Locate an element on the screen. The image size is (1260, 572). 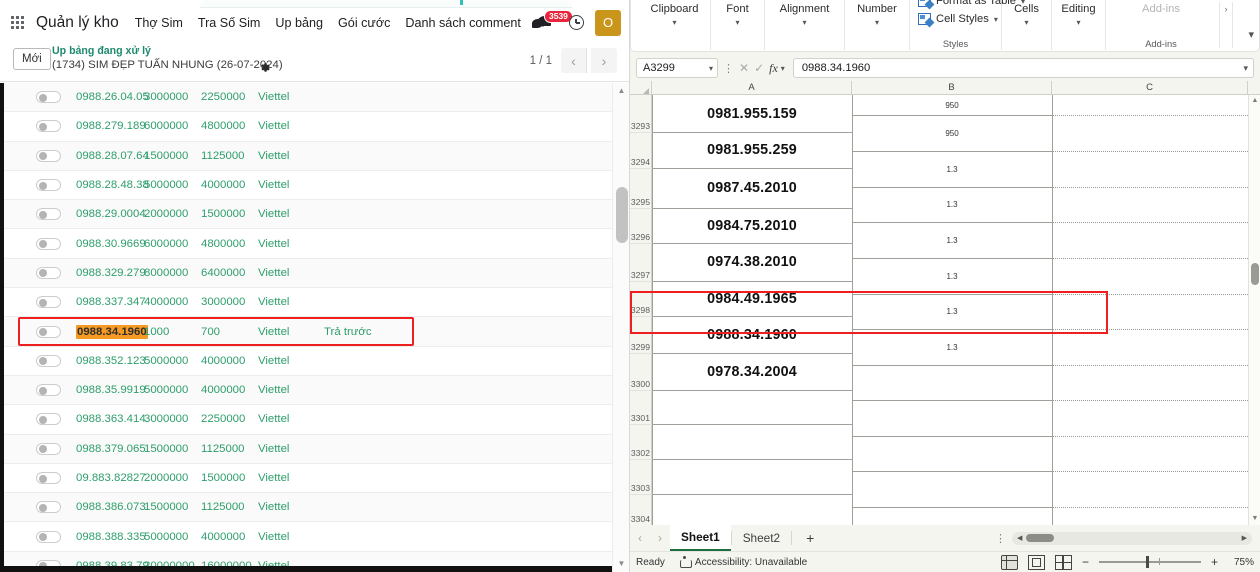
table-row: 0988.26.04.05 3000000 2250000 Viettel is located at coordinates (306, 98).